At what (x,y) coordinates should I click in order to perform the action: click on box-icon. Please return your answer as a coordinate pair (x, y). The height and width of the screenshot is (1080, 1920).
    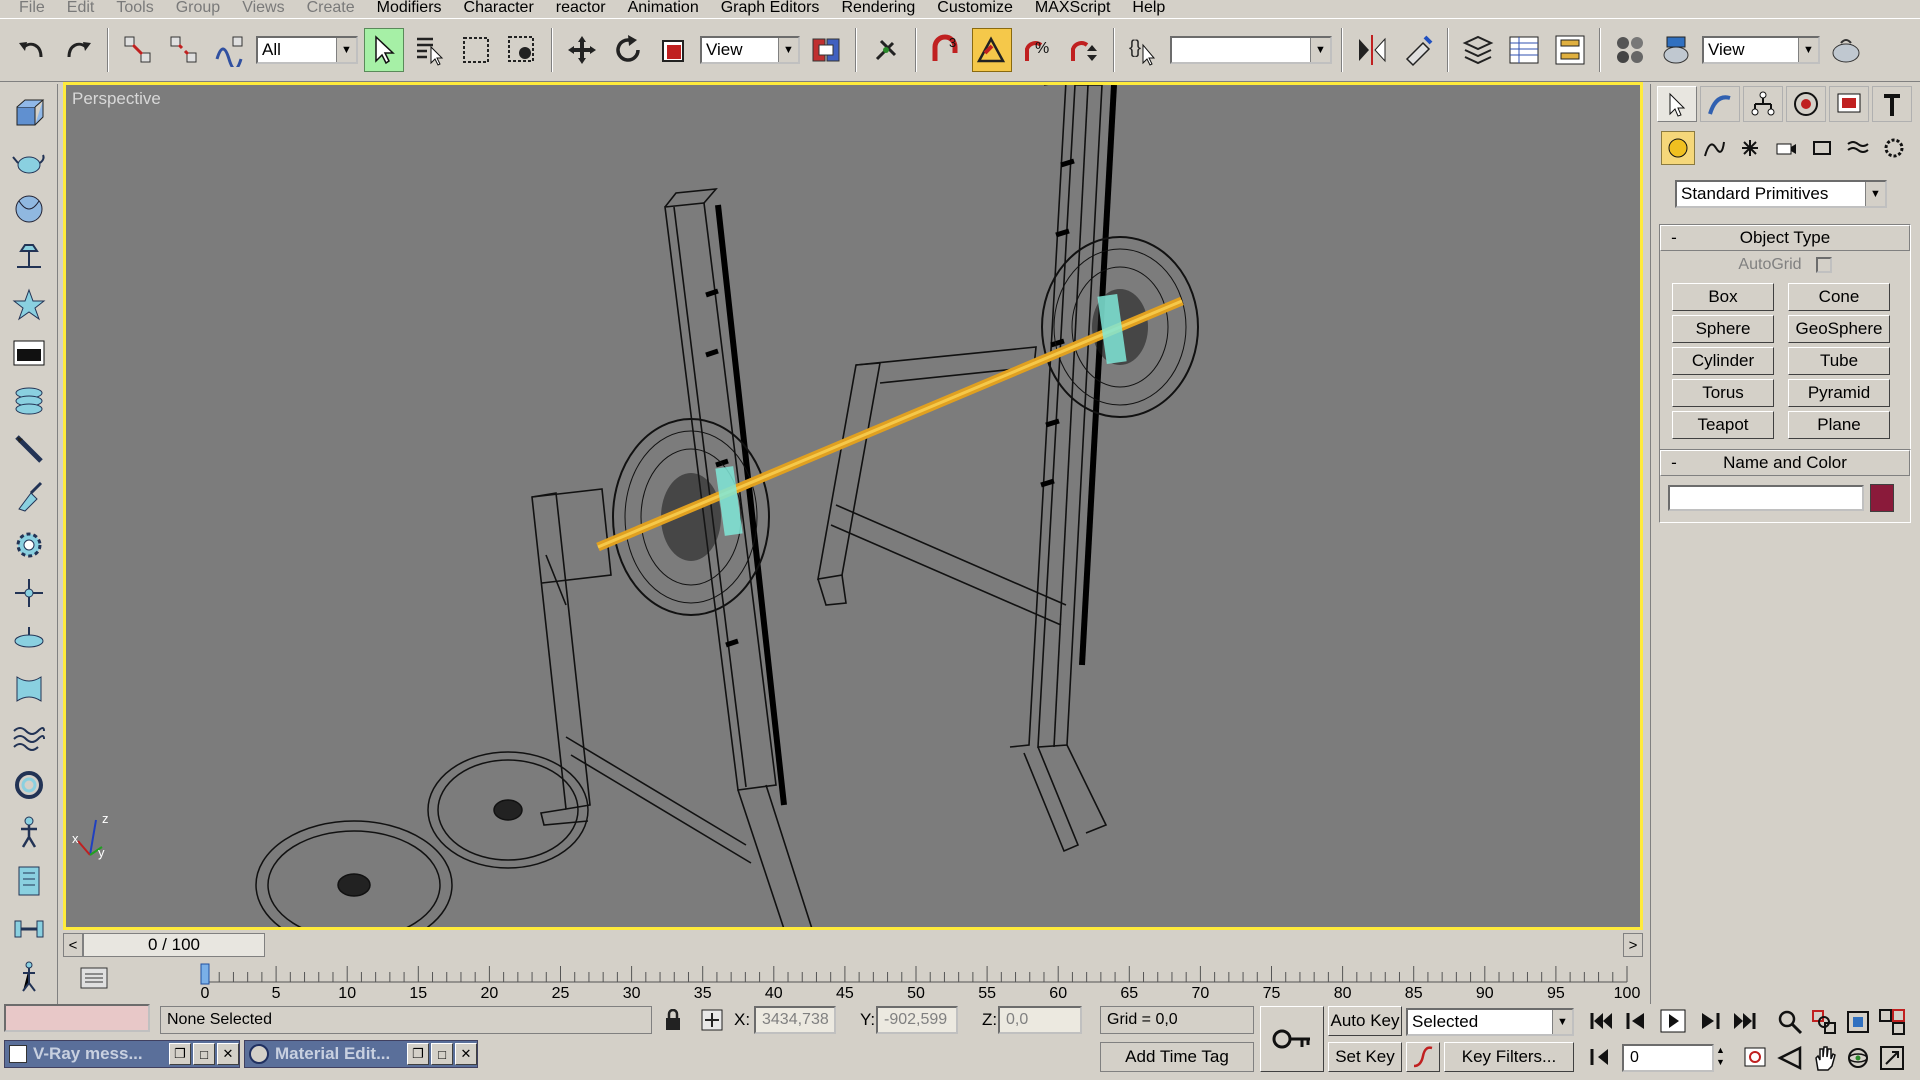
    Looking at the image, I should click on (29, 113).